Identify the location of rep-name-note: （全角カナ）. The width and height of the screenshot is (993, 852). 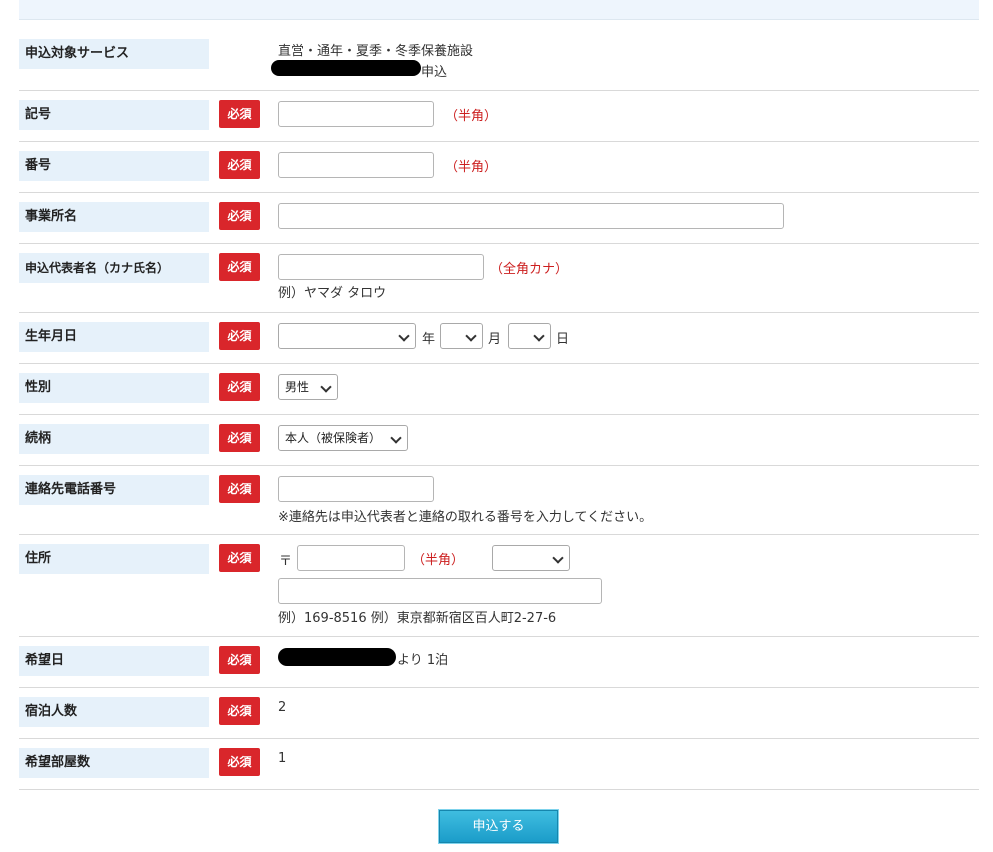
(529, 269).